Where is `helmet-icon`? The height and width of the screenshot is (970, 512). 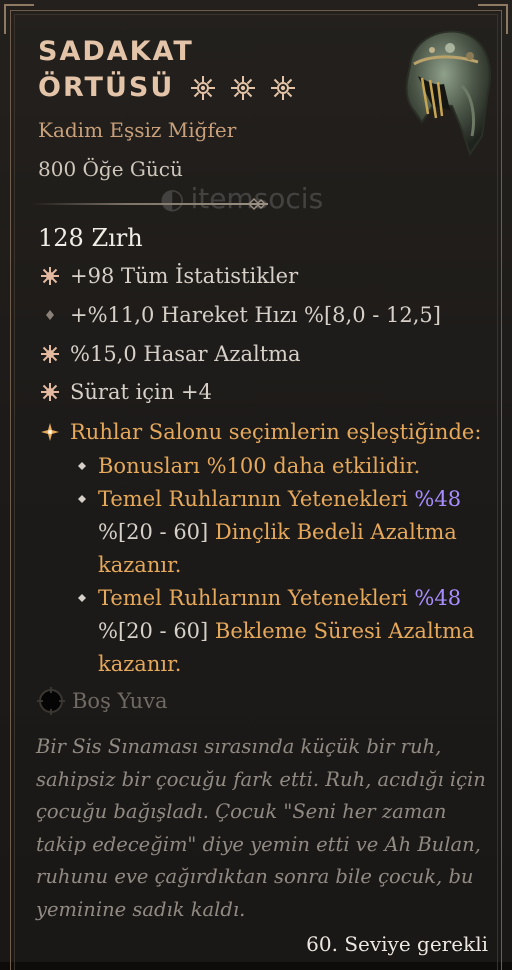 helmet-icon is located at coordinates (448, 93).